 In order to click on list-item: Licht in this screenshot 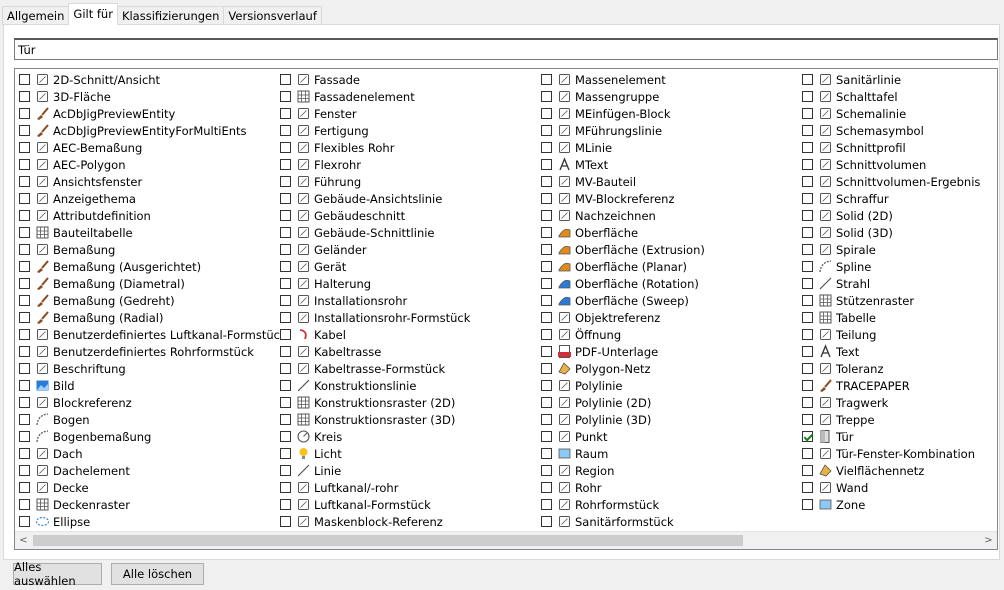, I will do `click(375, 453)`.